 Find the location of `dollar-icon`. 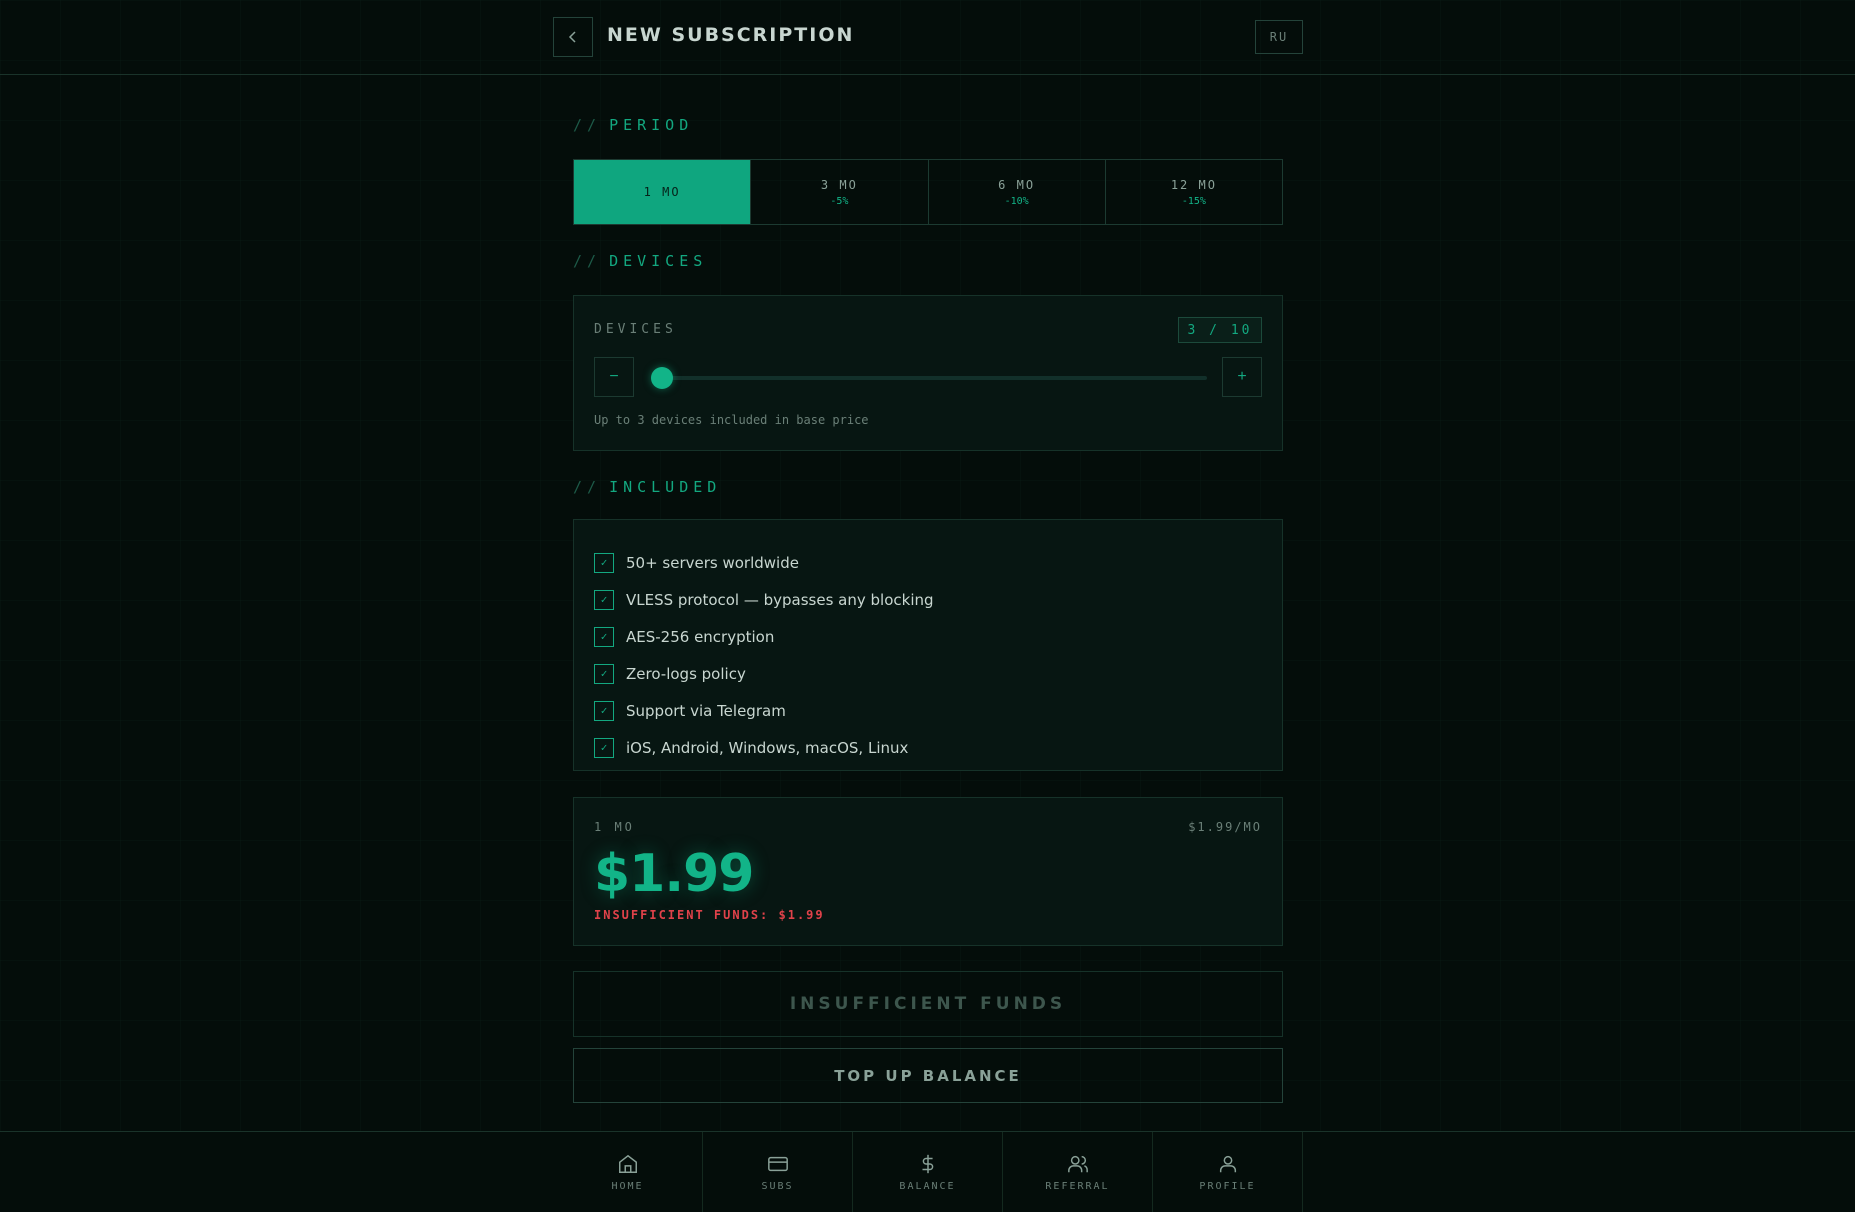

dollar-icon is located at coordinates (927, 1164).